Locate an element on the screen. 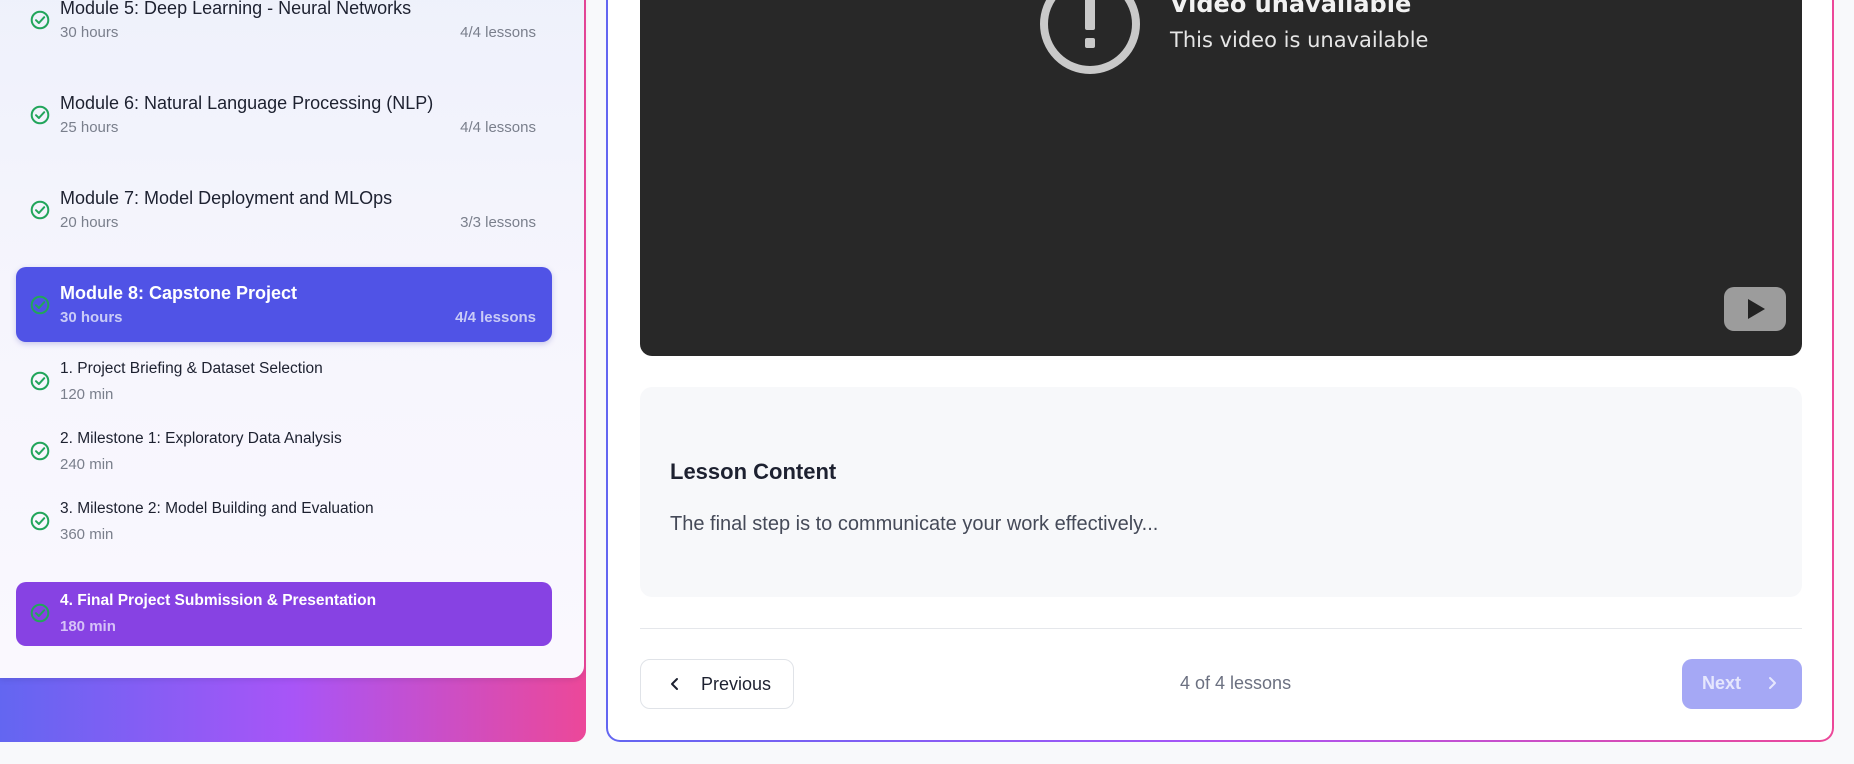 The width and height of the screenshot is (1854, 764). chevron-left-icon is located at coordinates (674, 684).